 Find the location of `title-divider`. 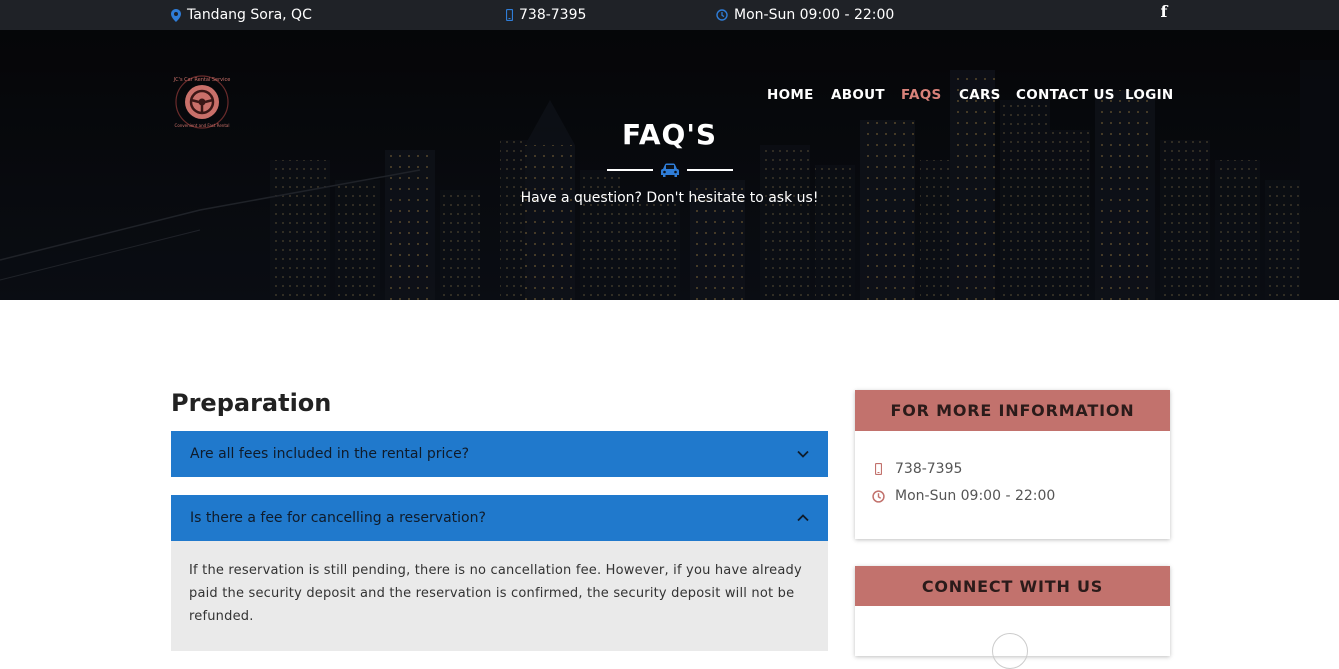

title-divider is located at coordinates (670, 170).